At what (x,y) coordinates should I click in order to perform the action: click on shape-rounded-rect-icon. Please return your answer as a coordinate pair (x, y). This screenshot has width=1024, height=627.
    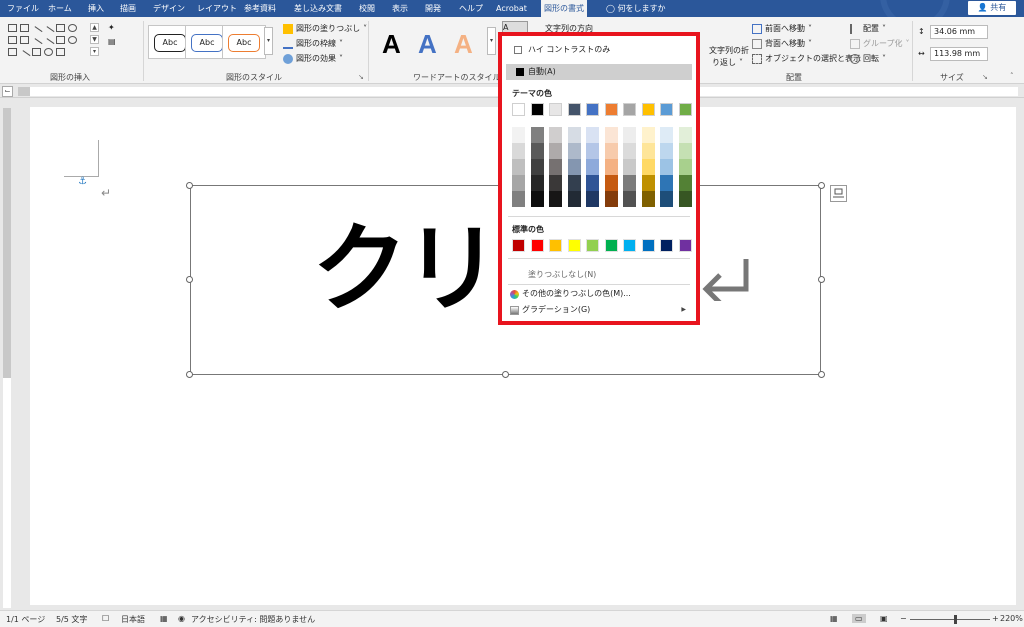
    Looking at the image, I should click on (12, 40).